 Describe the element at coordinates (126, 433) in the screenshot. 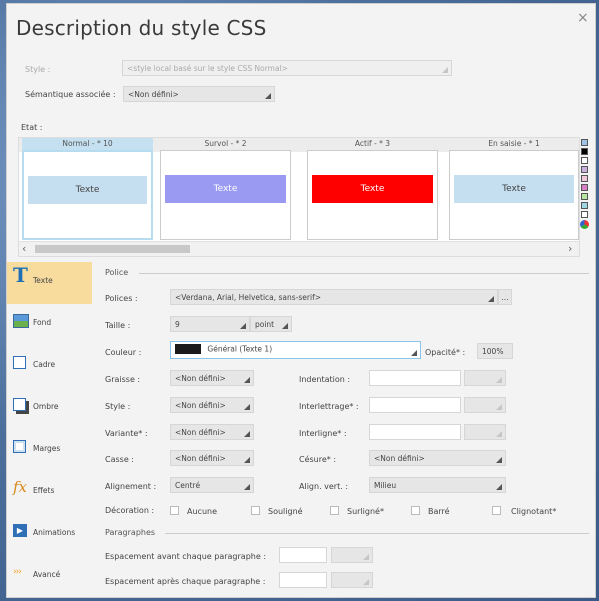

I see `variante-label: Variante* :` at that location.